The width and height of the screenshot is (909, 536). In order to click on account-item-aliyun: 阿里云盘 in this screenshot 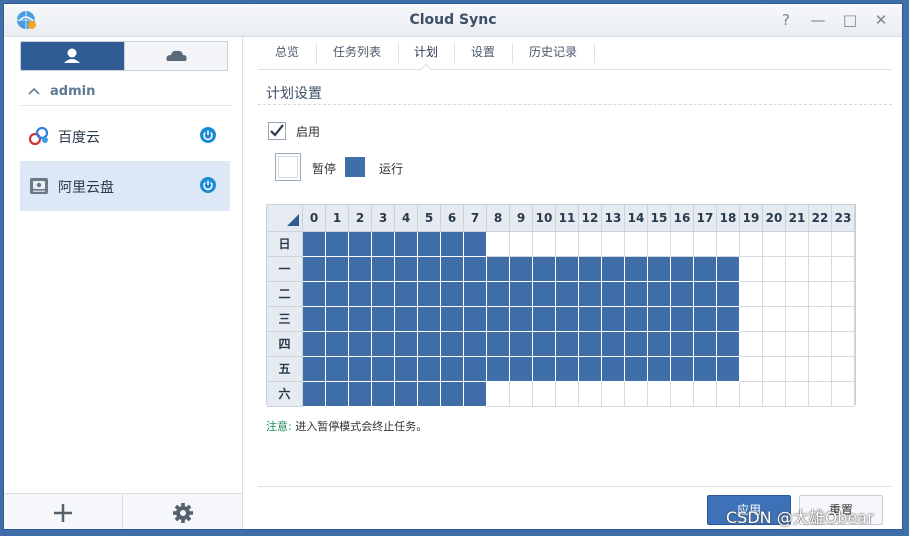, I will do `click(125, 186)`.